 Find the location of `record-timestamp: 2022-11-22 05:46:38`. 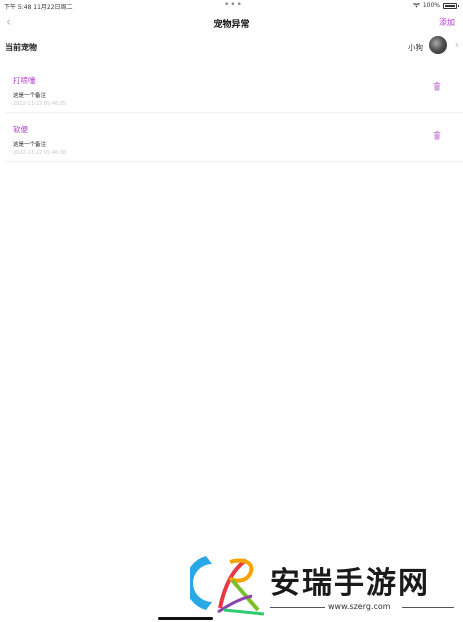

record-timestamp: 2022-11-22 05:46:38 is located at coordinates (40, 153).